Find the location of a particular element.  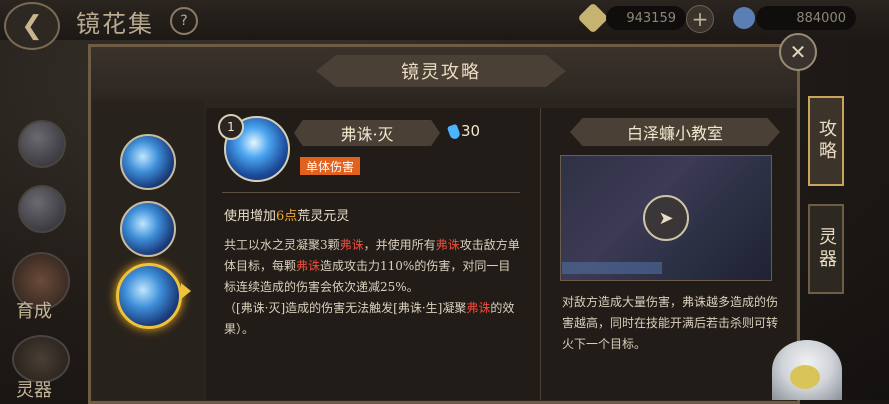

back-arrow-icon: ❮ is located at coordinates (32, 26).